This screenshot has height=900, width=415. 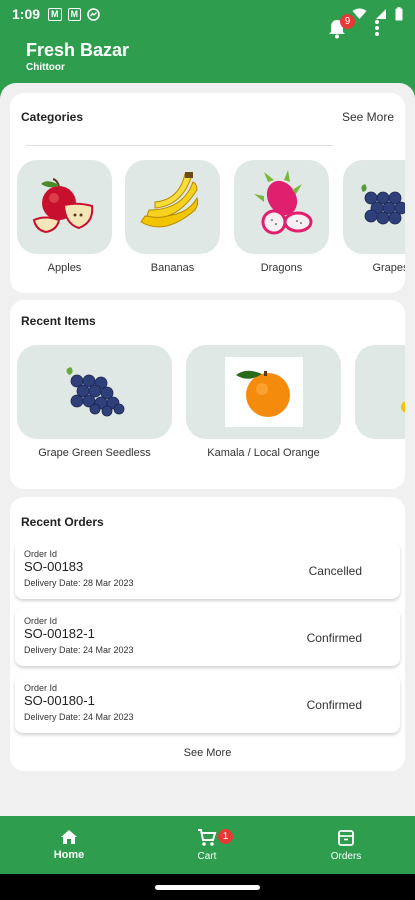 What do you see at coordinates (78, 50) in the screenshot?
I see `app-title: Fresh Bazar` at bounding box center [78, 50].